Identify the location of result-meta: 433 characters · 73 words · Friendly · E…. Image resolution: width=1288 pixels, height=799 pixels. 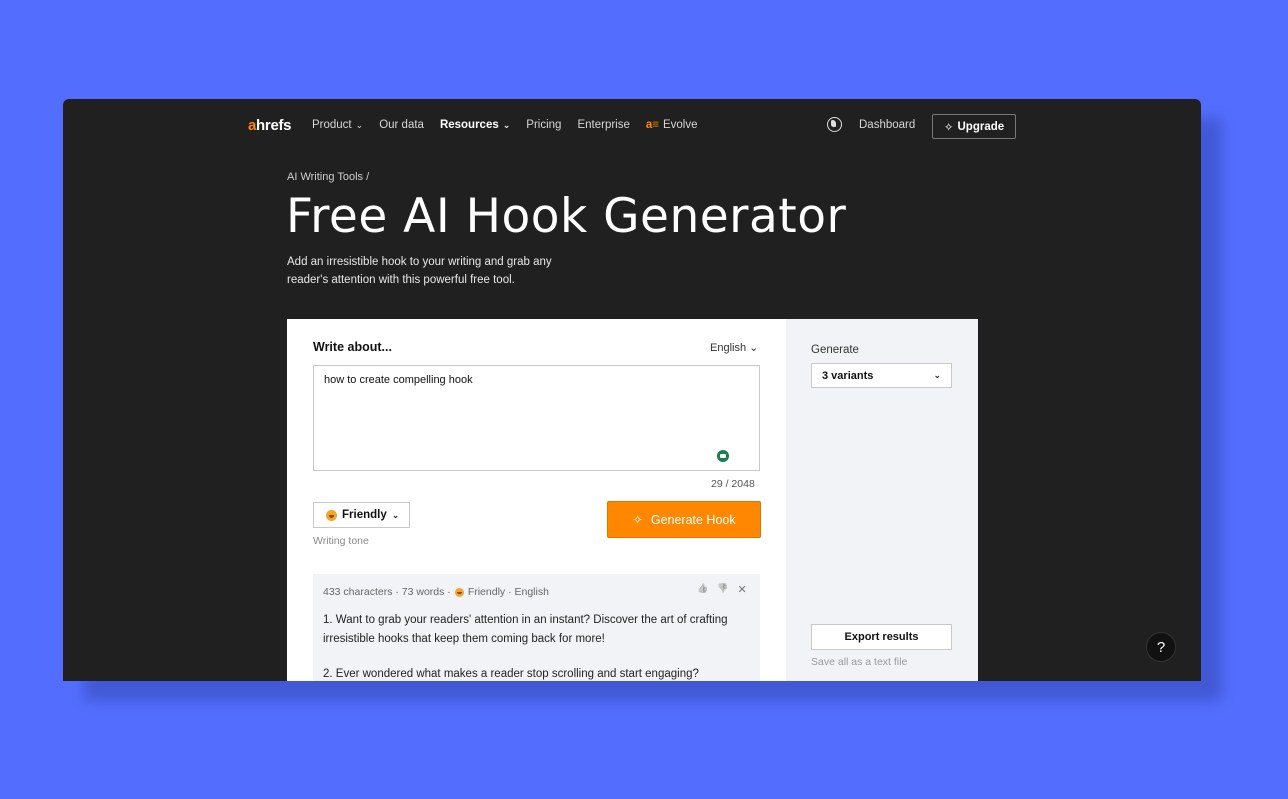
(436, 592).